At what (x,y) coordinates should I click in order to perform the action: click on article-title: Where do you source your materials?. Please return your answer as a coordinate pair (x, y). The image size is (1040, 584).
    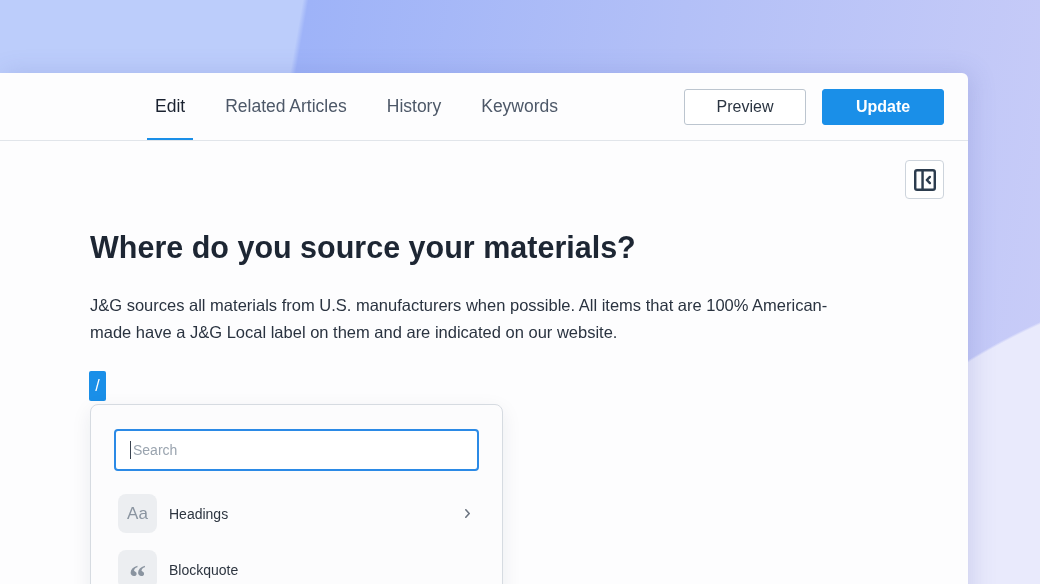
    Looking at the image, I should click on (363, 247).